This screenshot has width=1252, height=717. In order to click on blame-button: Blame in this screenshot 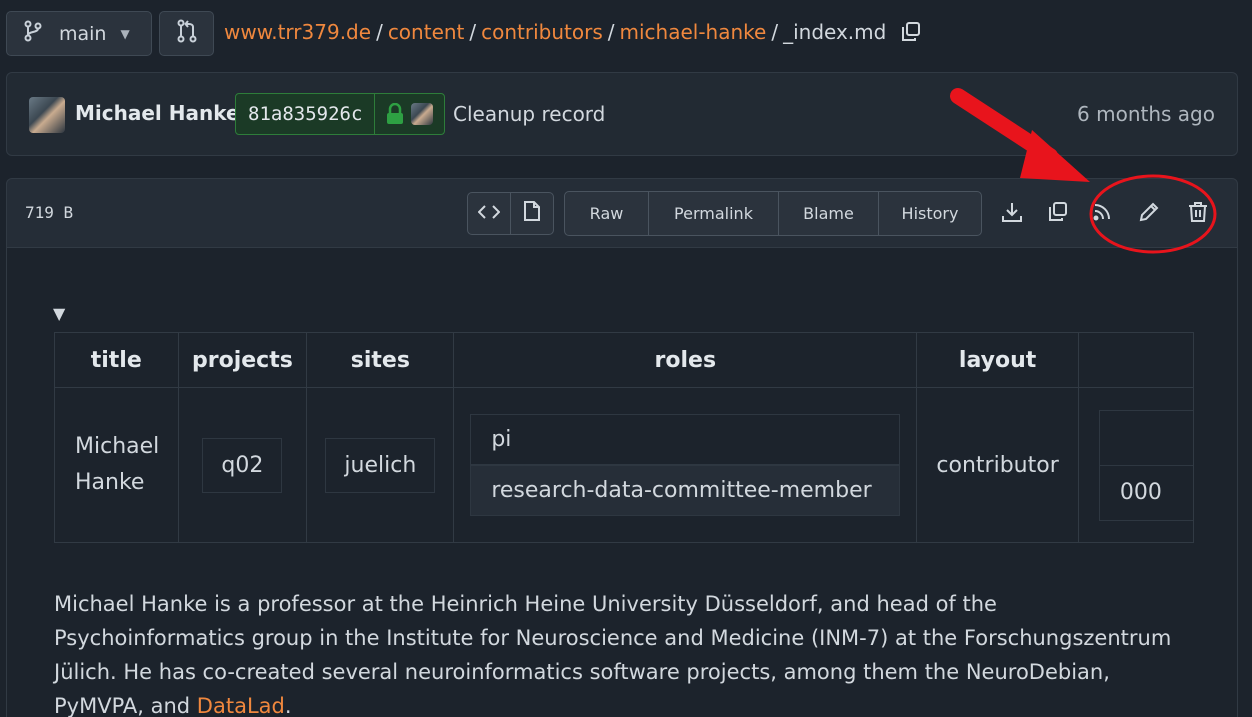, I will do `click(828, 213)`.